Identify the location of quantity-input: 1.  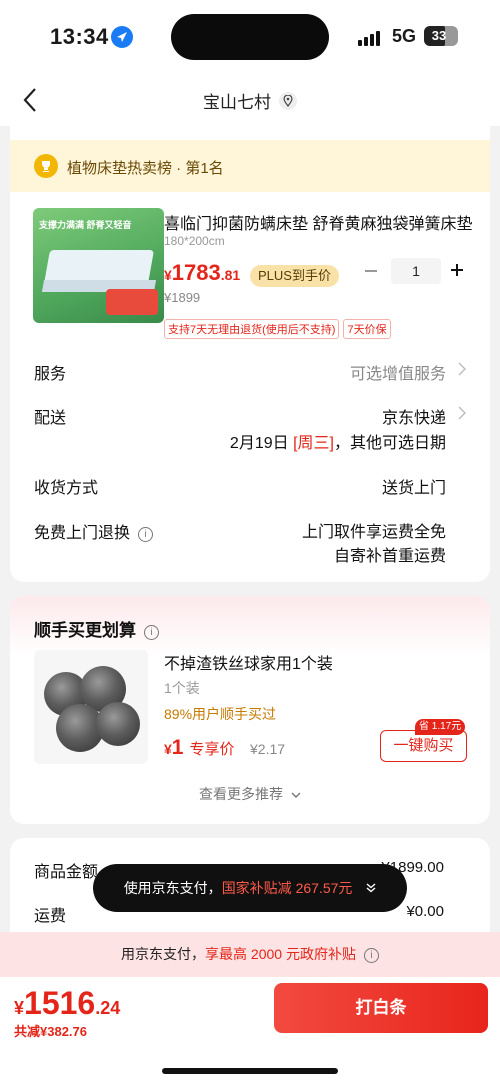
(416, 271).